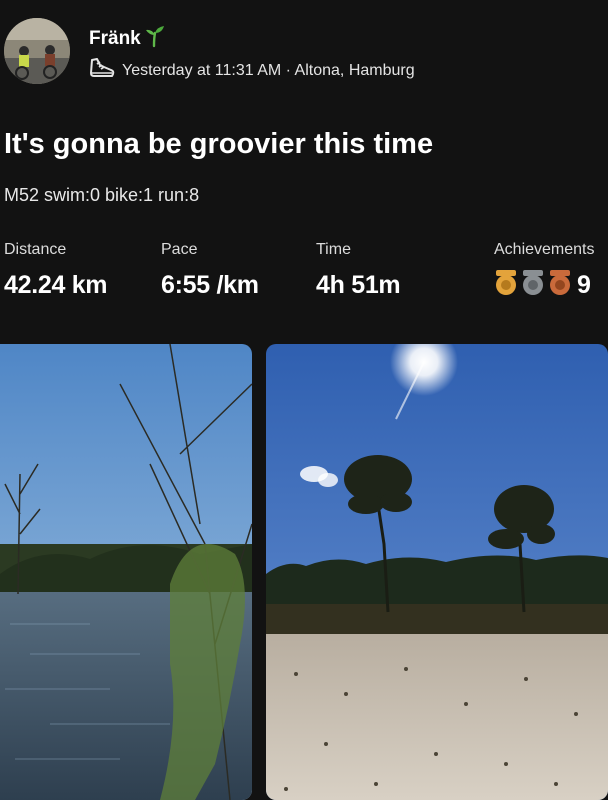  What do you see at coordinates (56, 285) in the screenshot?
I see `stat-distance-value: 42.24 km` at bounding box center [56, 285].